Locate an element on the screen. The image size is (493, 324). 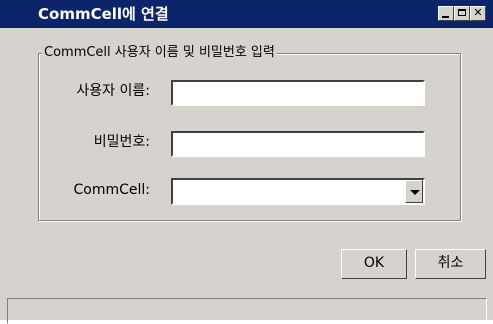
dropdown-button is located at coordinates (414, 191).